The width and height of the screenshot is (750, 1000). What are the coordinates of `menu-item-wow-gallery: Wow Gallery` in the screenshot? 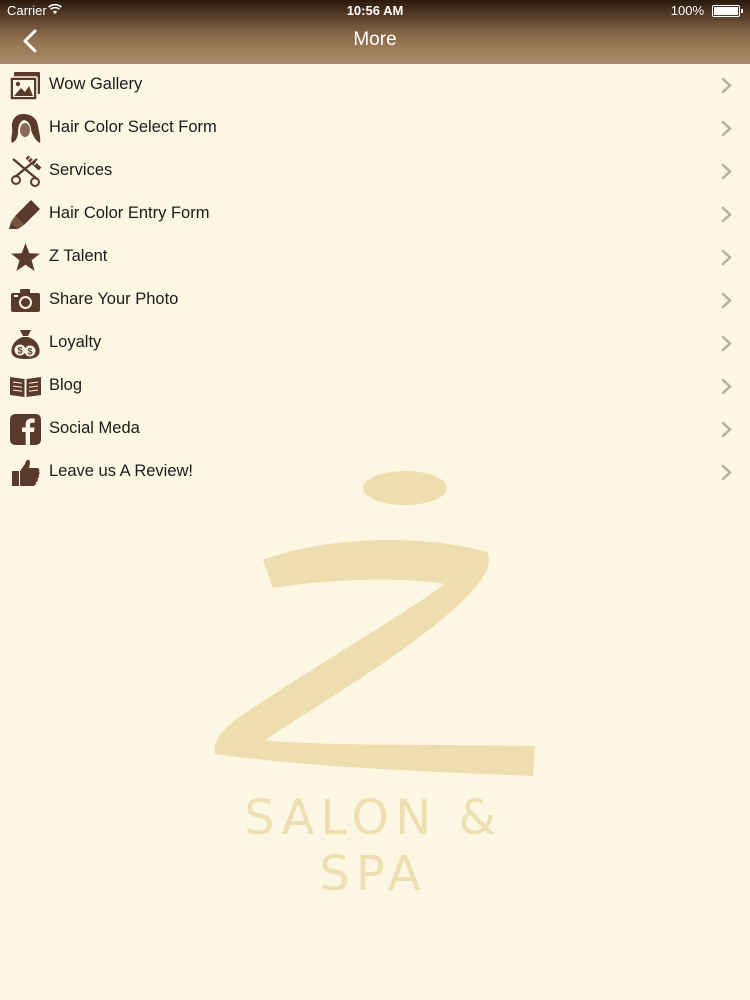 It's located at (375, 85).